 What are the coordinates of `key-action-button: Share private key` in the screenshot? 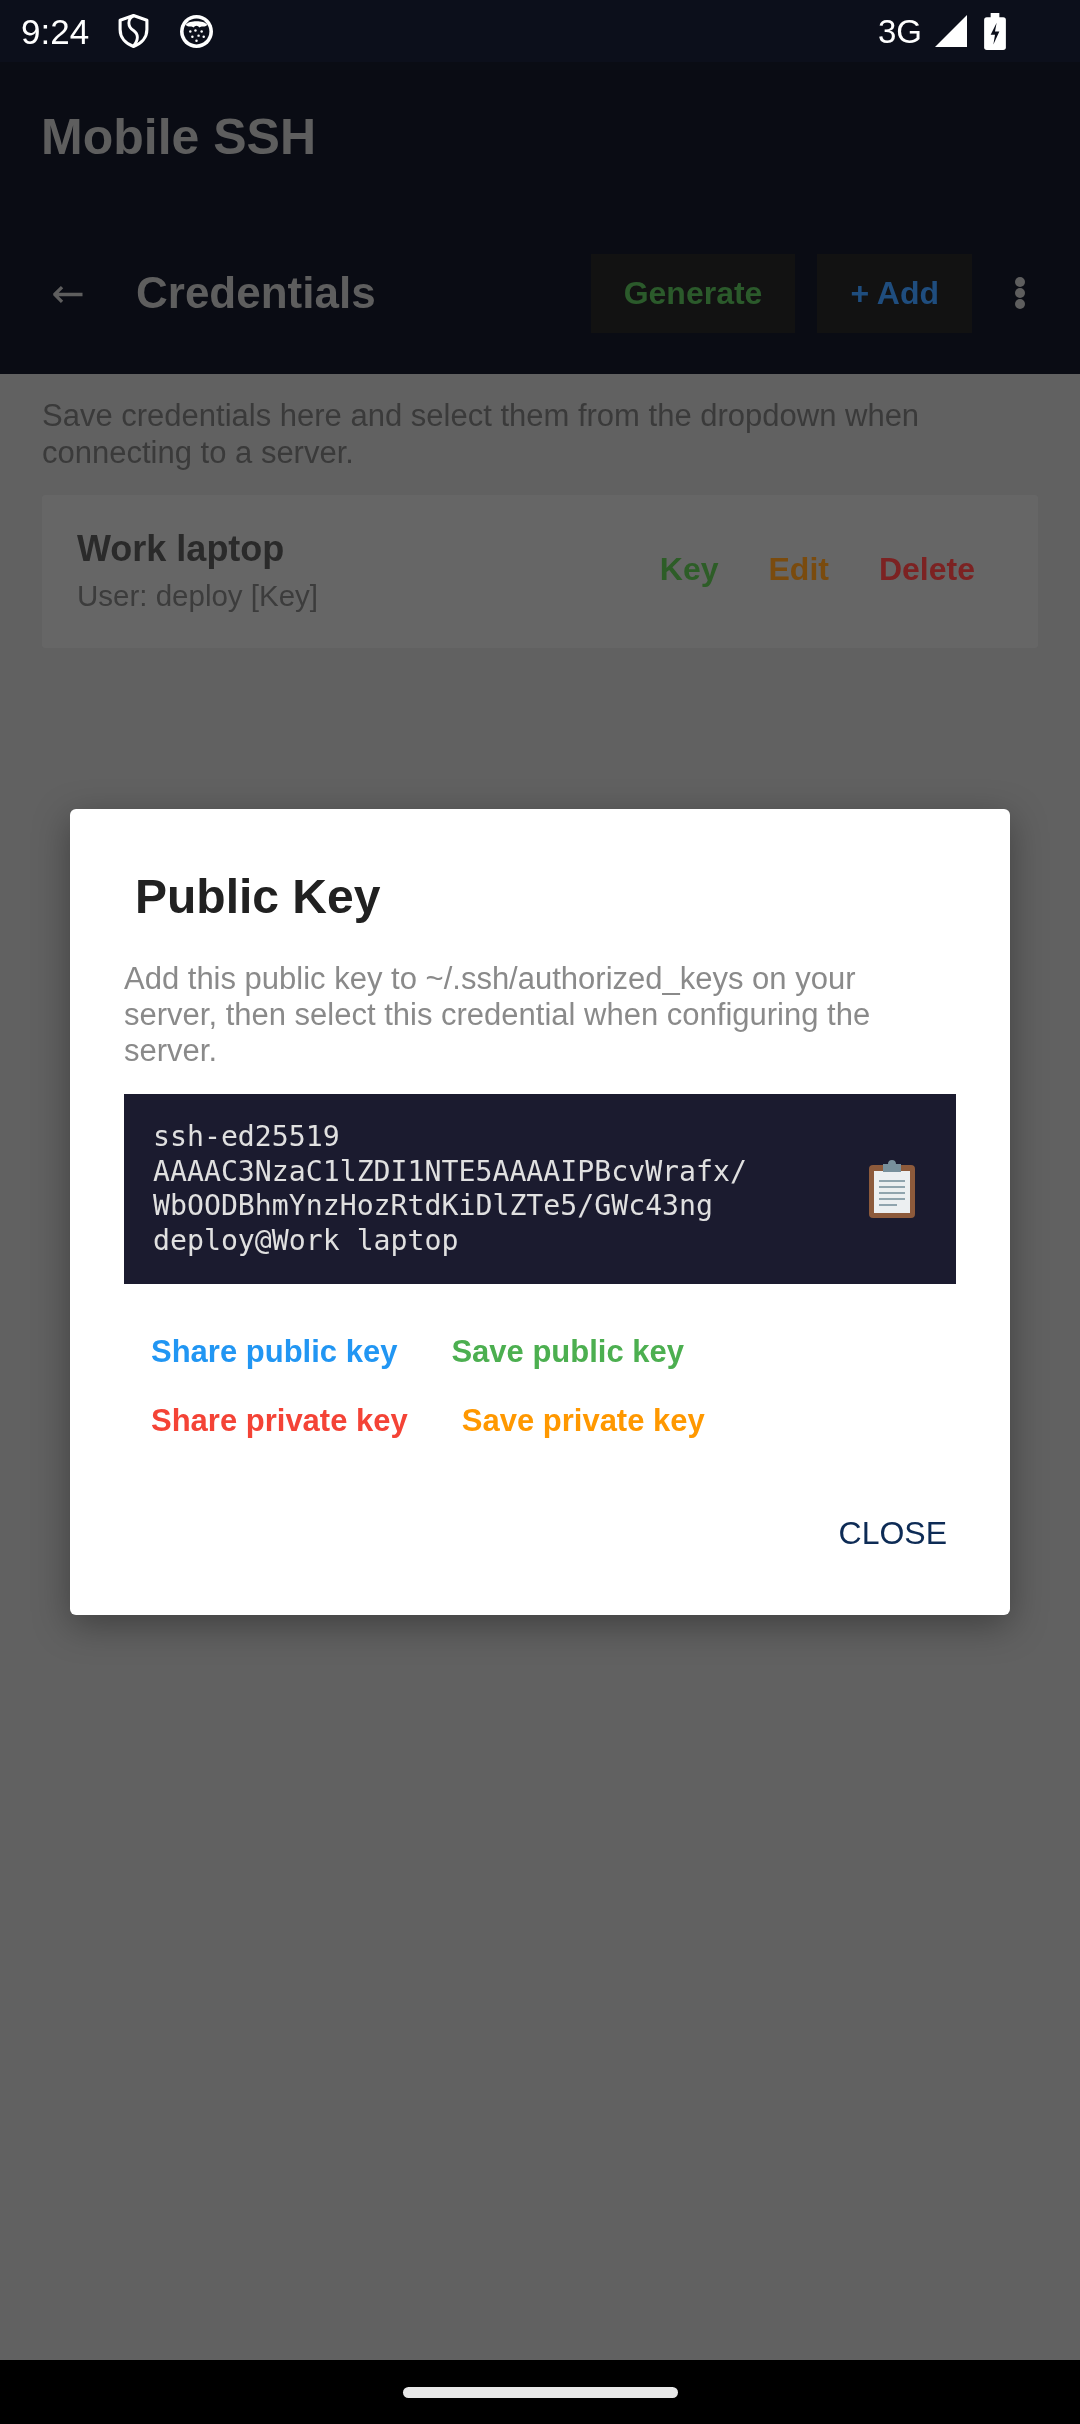 It's located at (279, 1420).